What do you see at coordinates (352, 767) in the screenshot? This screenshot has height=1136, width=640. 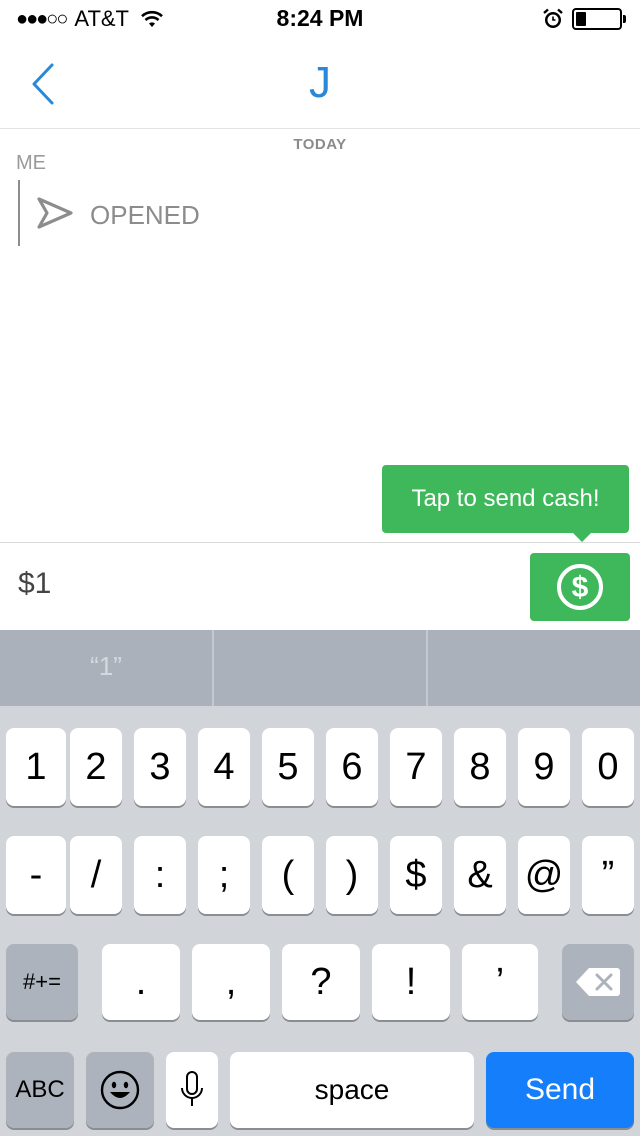 I see `key-6: 6` at bounding box center [352, 767].